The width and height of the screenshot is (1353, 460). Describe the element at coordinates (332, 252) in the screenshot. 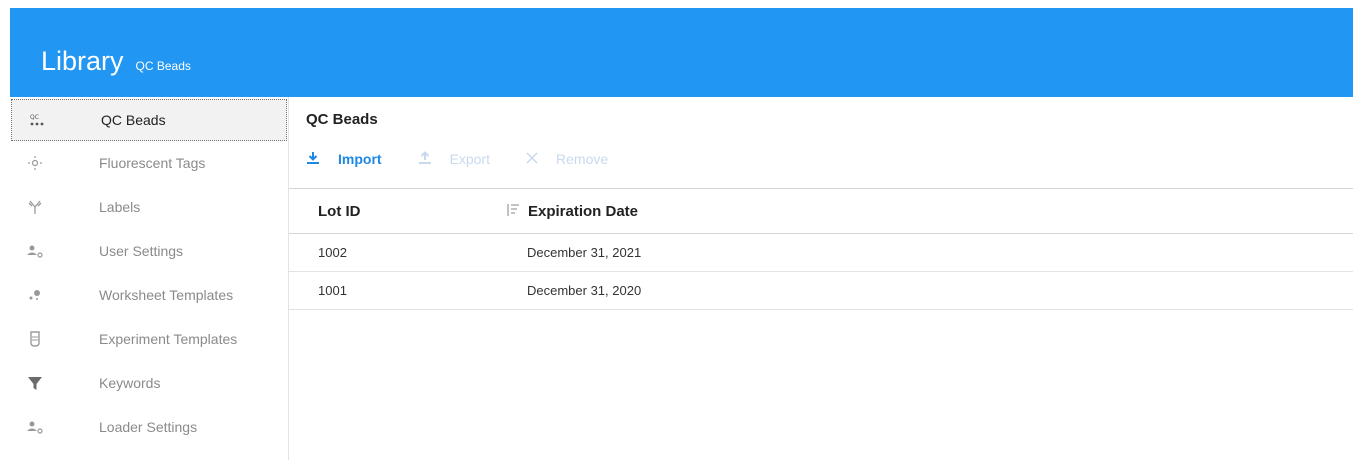

I see `cell-lot-id: 1002` at that location.